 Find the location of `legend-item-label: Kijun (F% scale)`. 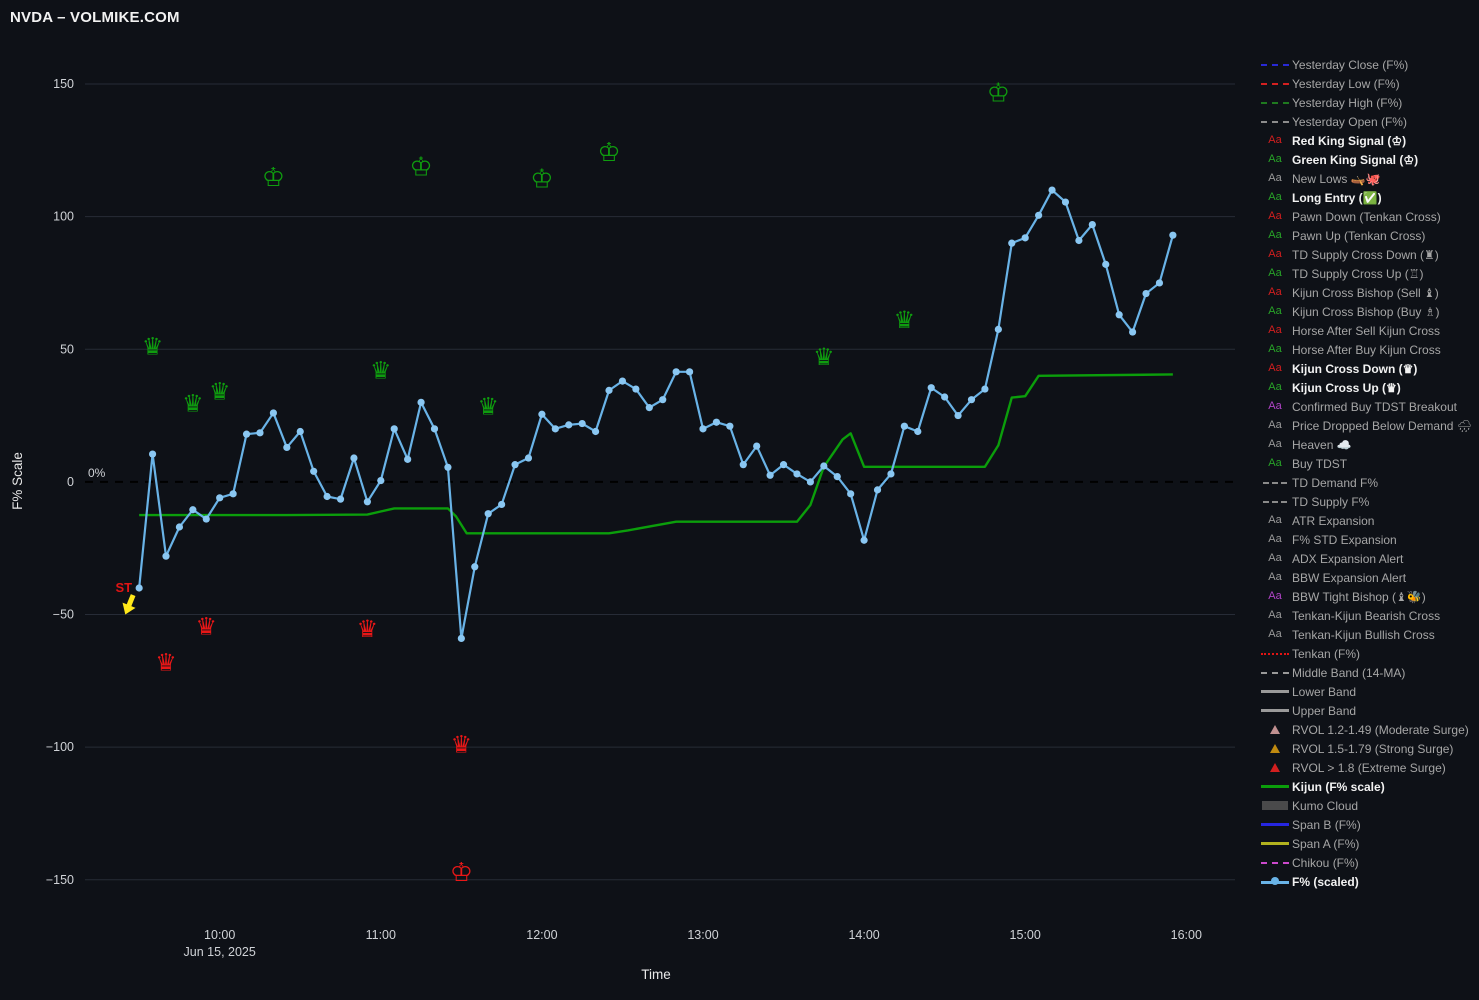

legend-item-label: Kijun (F% scale) is located at coordinates (1338, 786).